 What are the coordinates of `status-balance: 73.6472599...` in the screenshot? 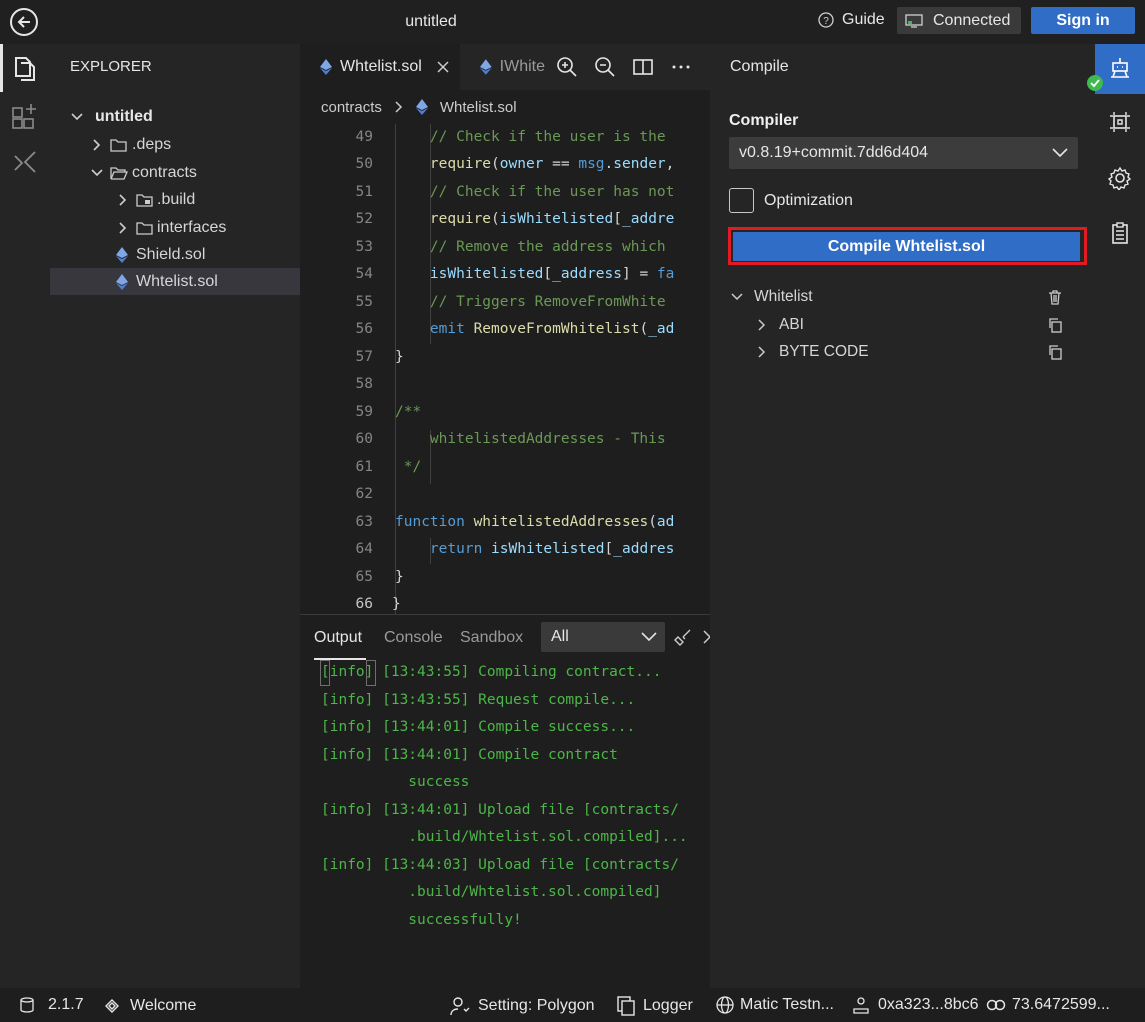 It's located at (1048, 1005).